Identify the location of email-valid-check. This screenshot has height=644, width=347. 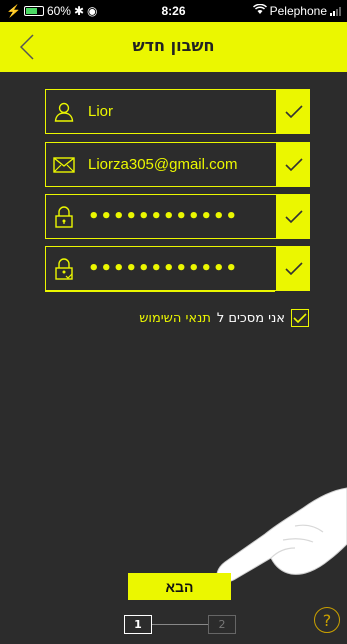
(293, 164).